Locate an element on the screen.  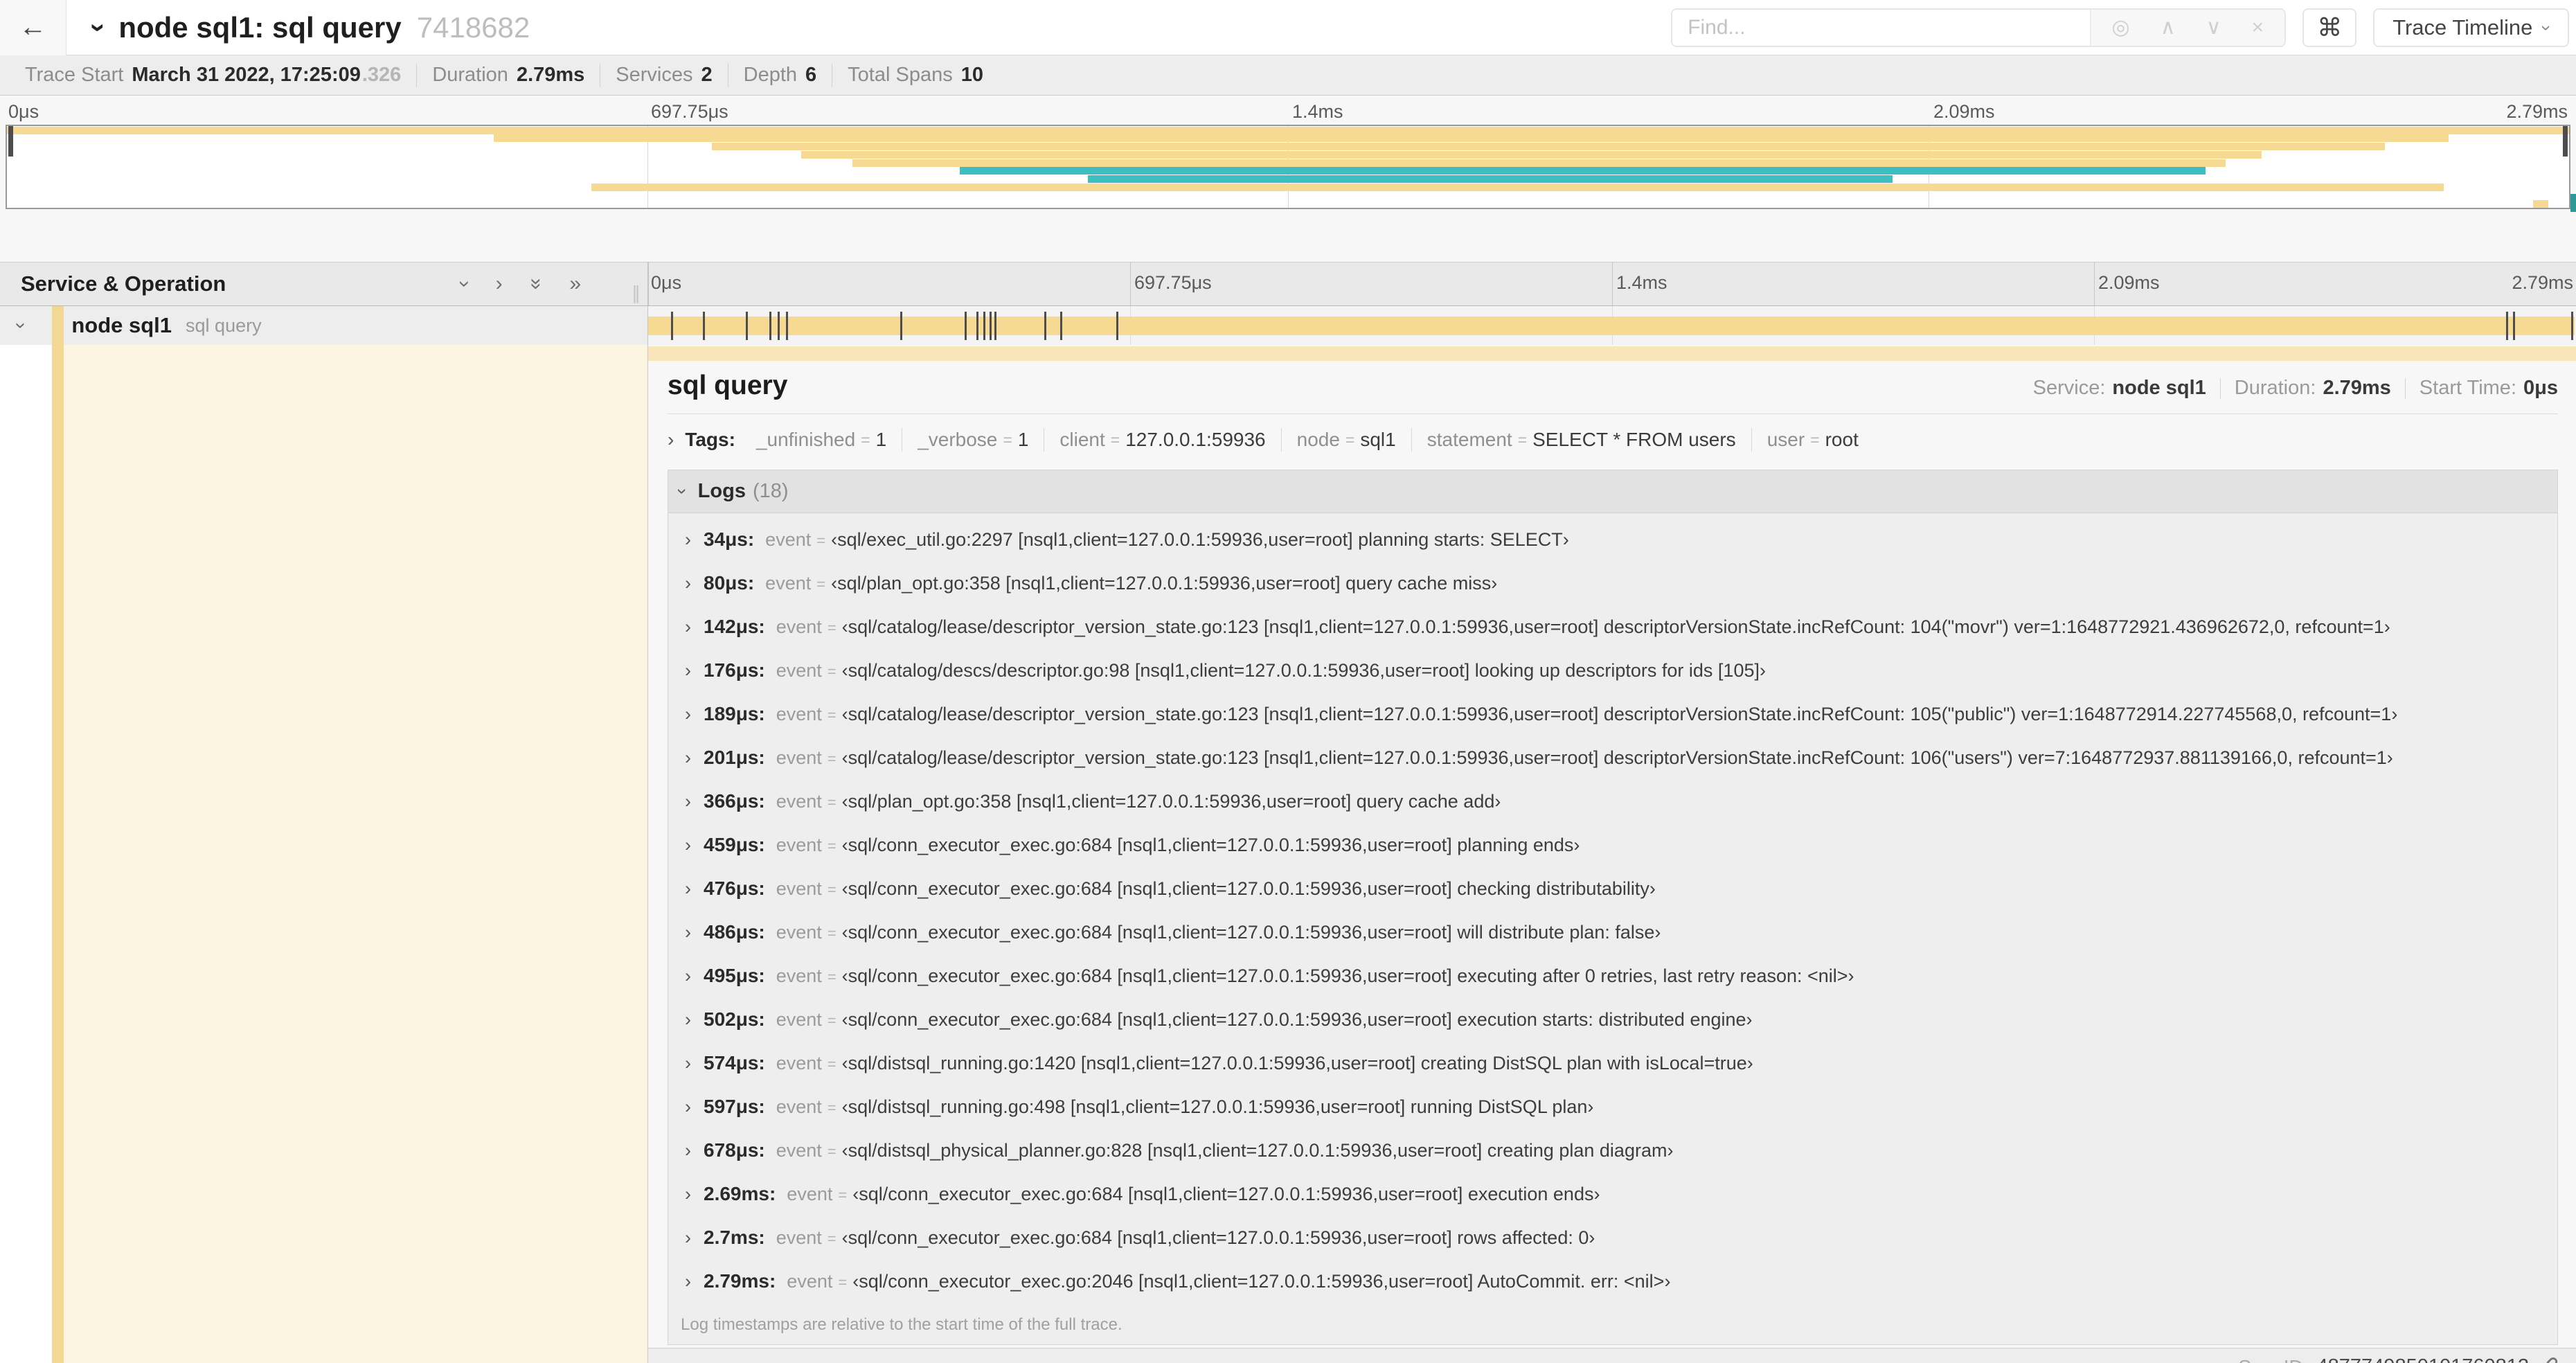
span-operation-name: sql query is located at coordinates (224, 325).